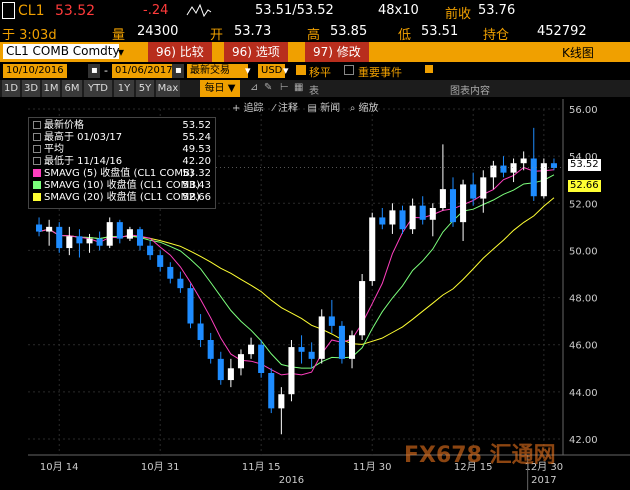 This screenshot has width=630, height=490. Describe the element at coordinates (122, 197) in the screenshot. I see `legend-label: SMAVG (20) 收盘值 (CL1 COMB)` at that location.